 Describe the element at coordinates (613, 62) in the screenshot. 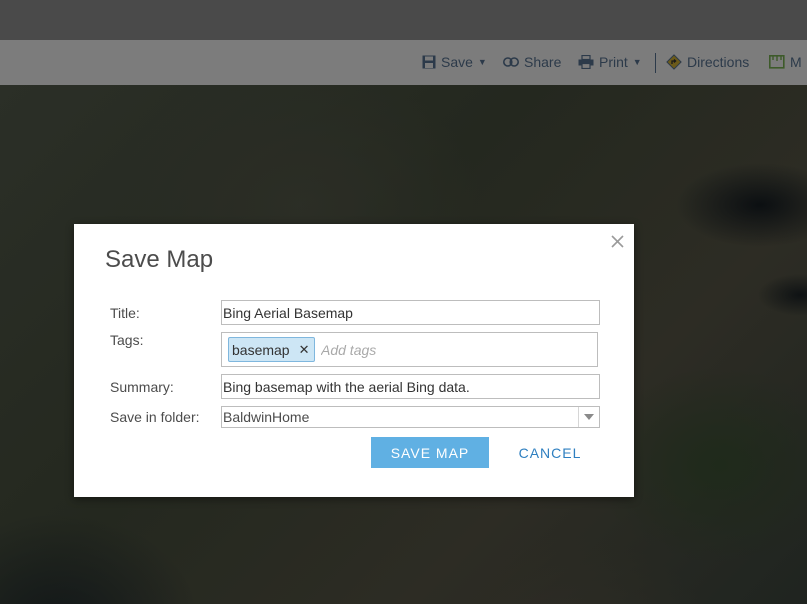

I see `print-label: Print` at that location.